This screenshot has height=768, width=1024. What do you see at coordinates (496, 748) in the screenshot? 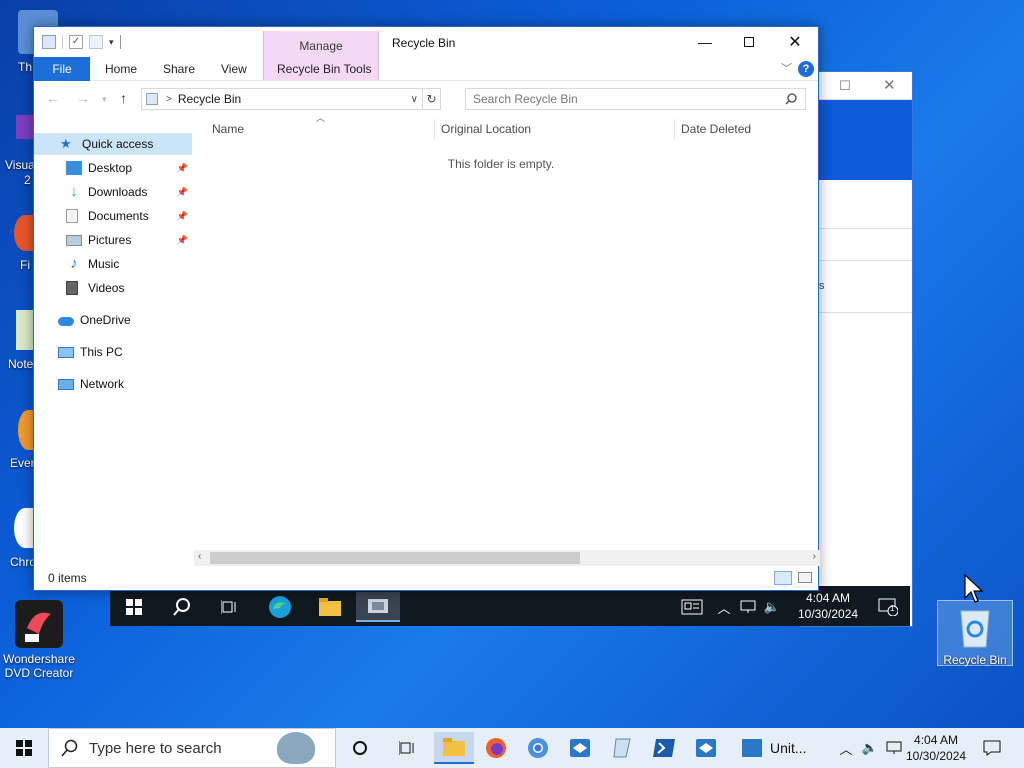
I see `firefox-icon` at bounding box center [496, 748].